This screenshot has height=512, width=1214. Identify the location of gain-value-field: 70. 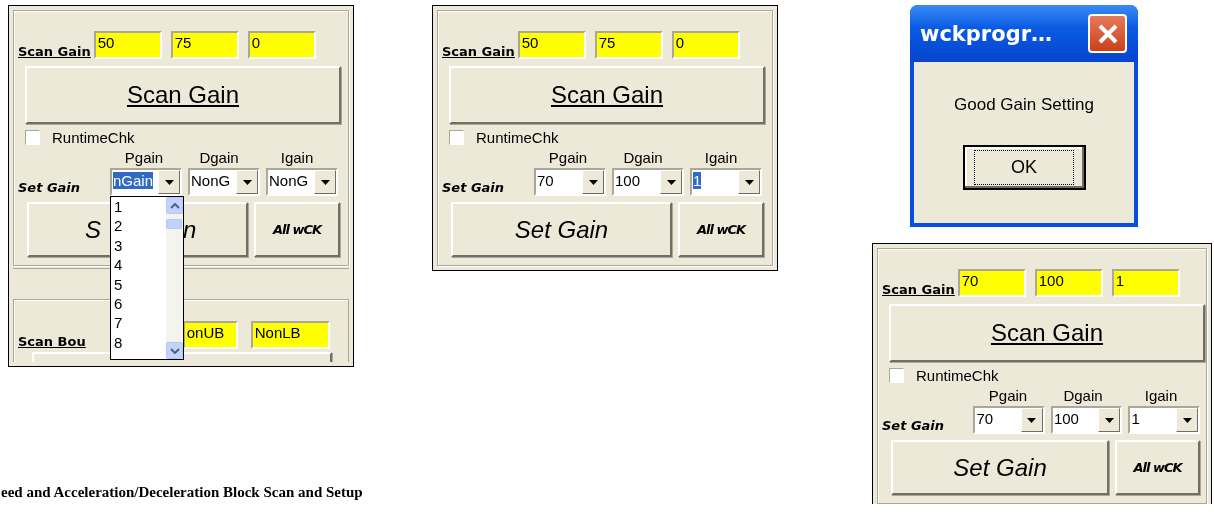
(991, 283).